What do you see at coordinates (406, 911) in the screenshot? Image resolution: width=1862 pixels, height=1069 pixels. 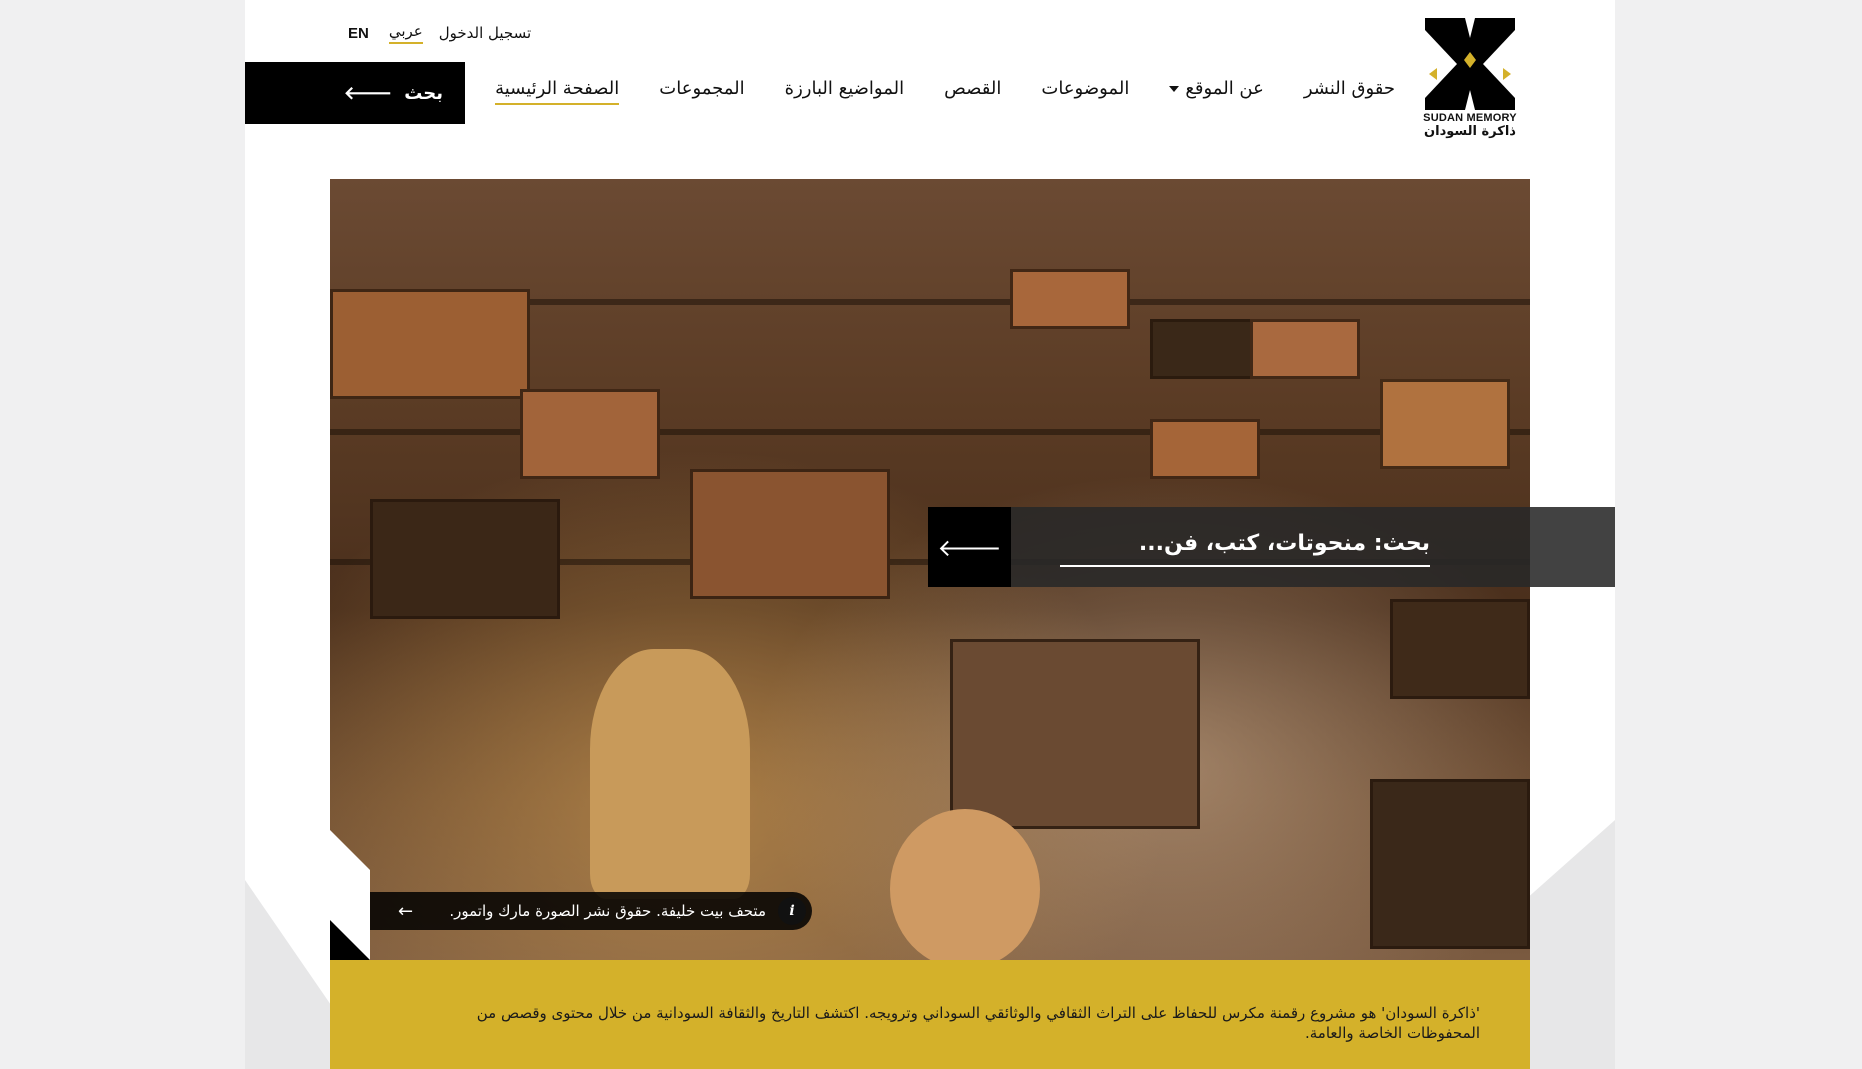 I see `arrow-left-icon: ←` at bounding box center [406, 911].